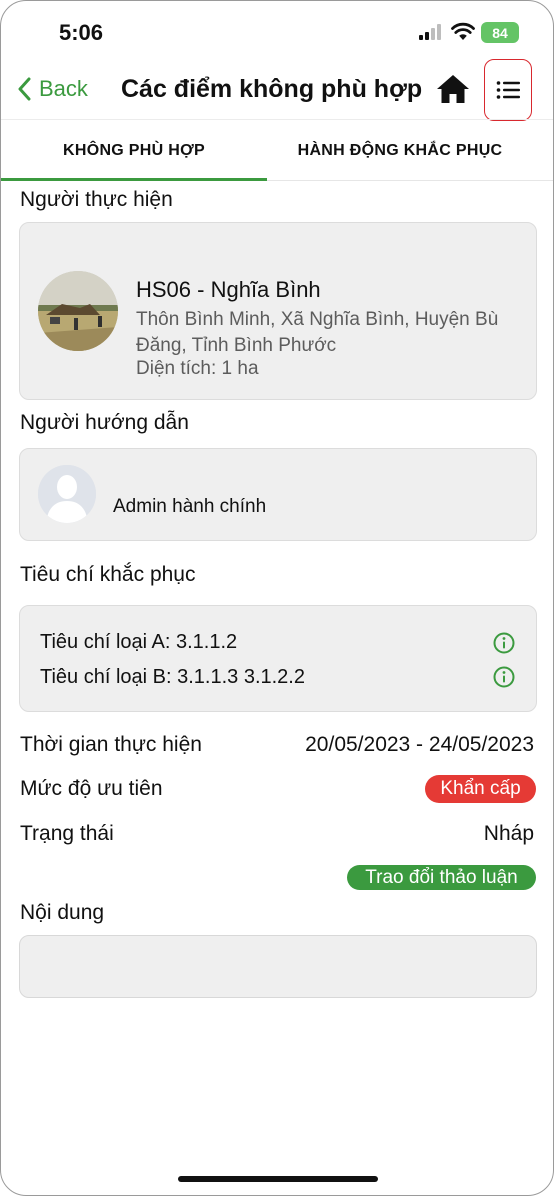 The height and width of the screenshot is (1196, 554). Describe the element at coordinates (272, 89) in the screenshot. I see `page-title: Các điểm không phù hợp` at that location.